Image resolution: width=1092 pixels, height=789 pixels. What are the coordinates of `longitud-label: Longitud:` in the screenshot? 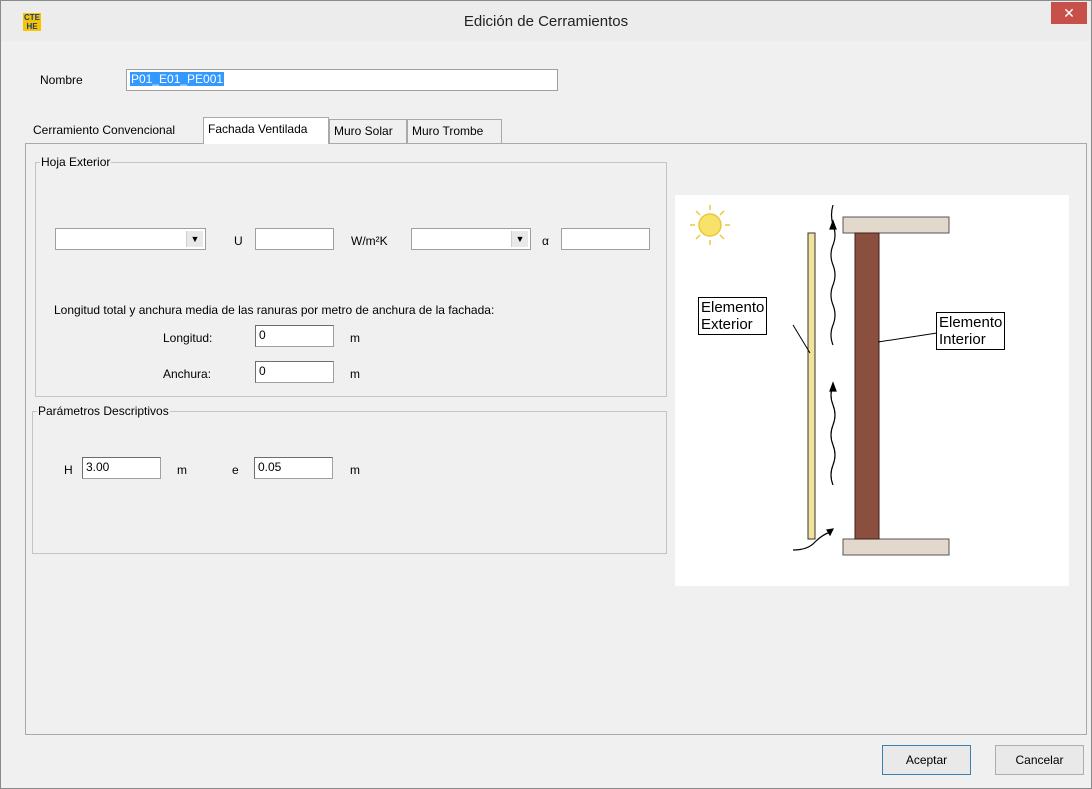 It's located at (188, 338).